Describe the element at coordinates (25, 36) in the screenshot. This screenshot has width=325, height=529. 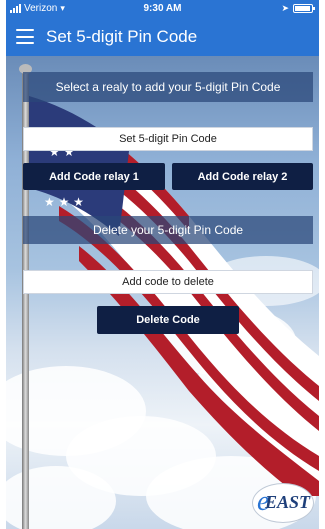
I see `menu-icon` at that location.